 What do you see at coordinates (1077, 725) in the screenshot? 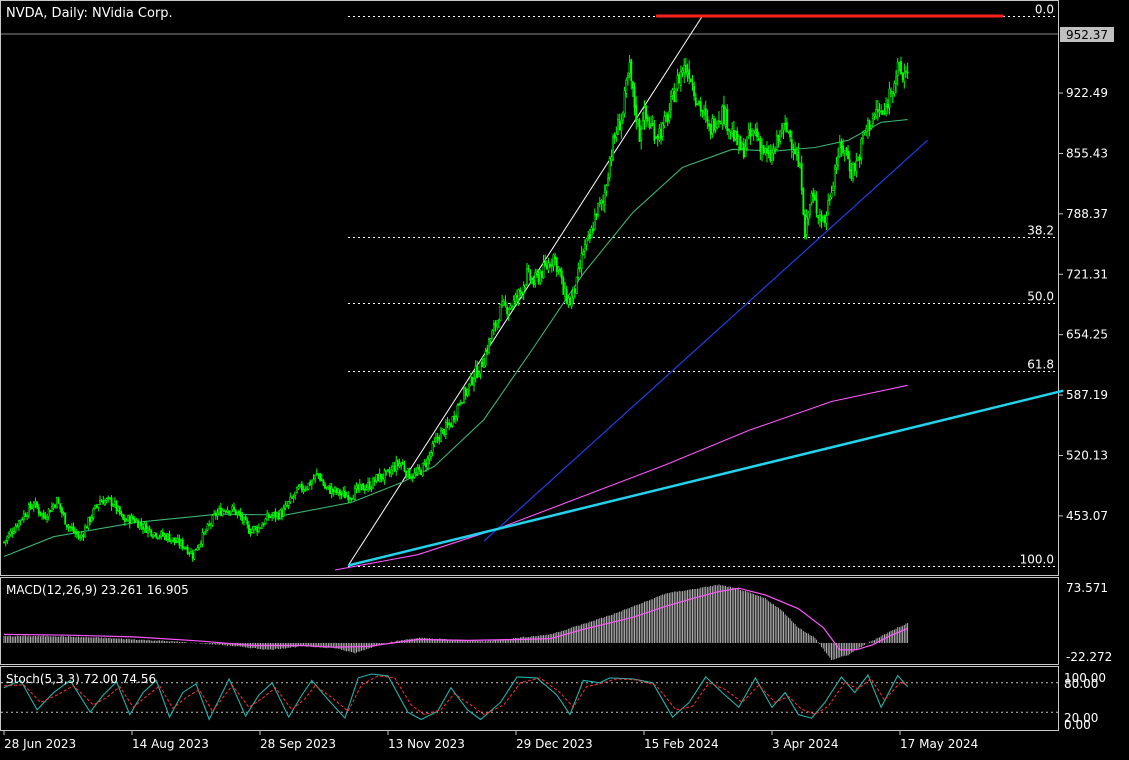
I see `stoch-ytick-0: 0.00` at bounding box center [1077, 725].